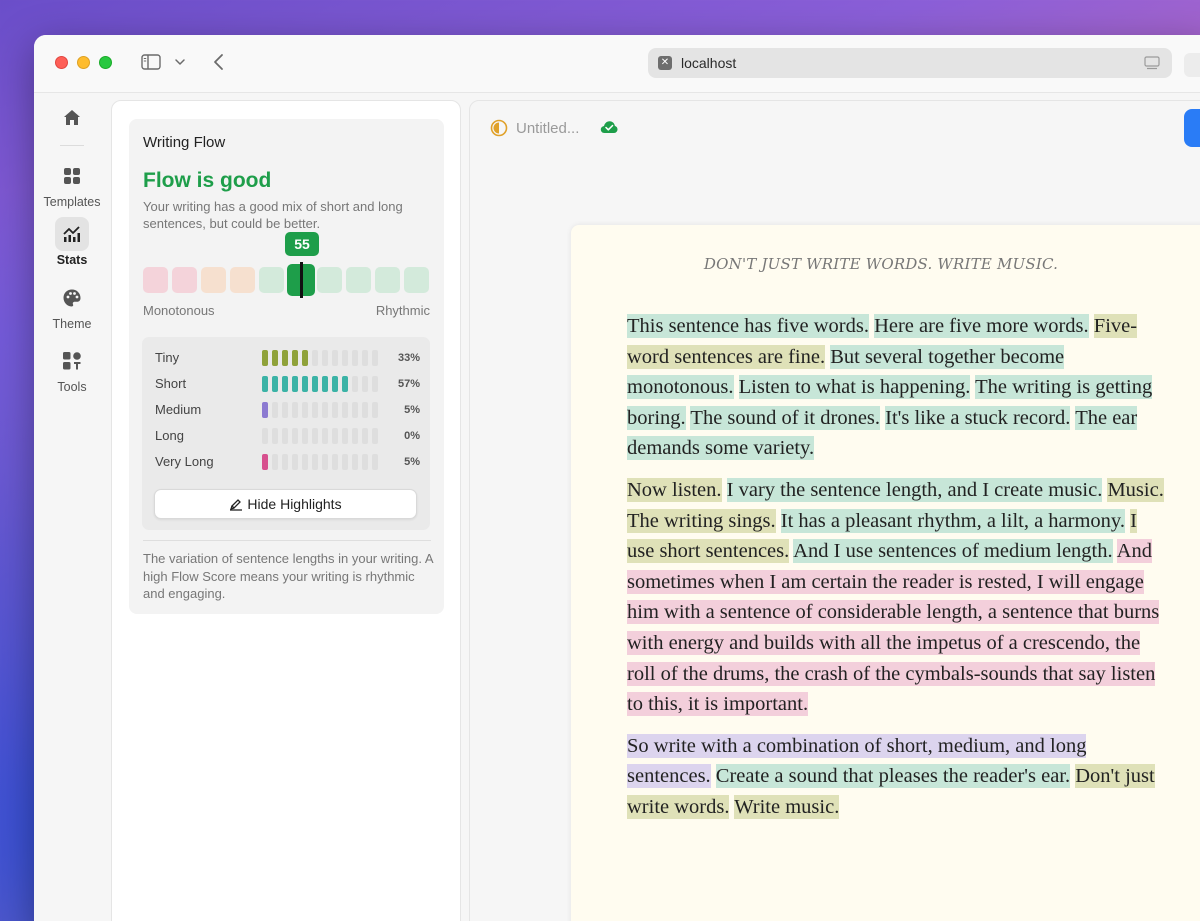 This screenshot has width=1200, height=921. I want to click on nav-divider, so click(72, 145).